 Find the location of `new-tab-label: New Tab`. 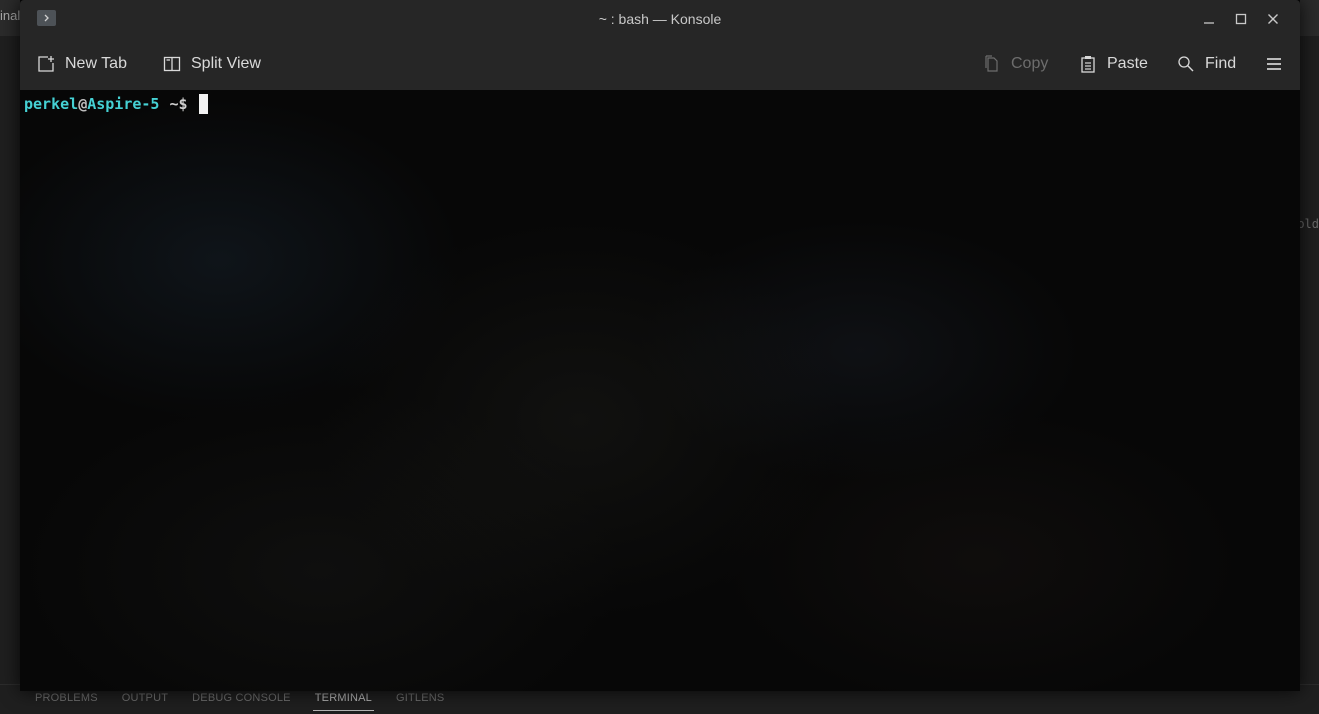

new-tab-label: New Tab is located at coordinates (96, 63).